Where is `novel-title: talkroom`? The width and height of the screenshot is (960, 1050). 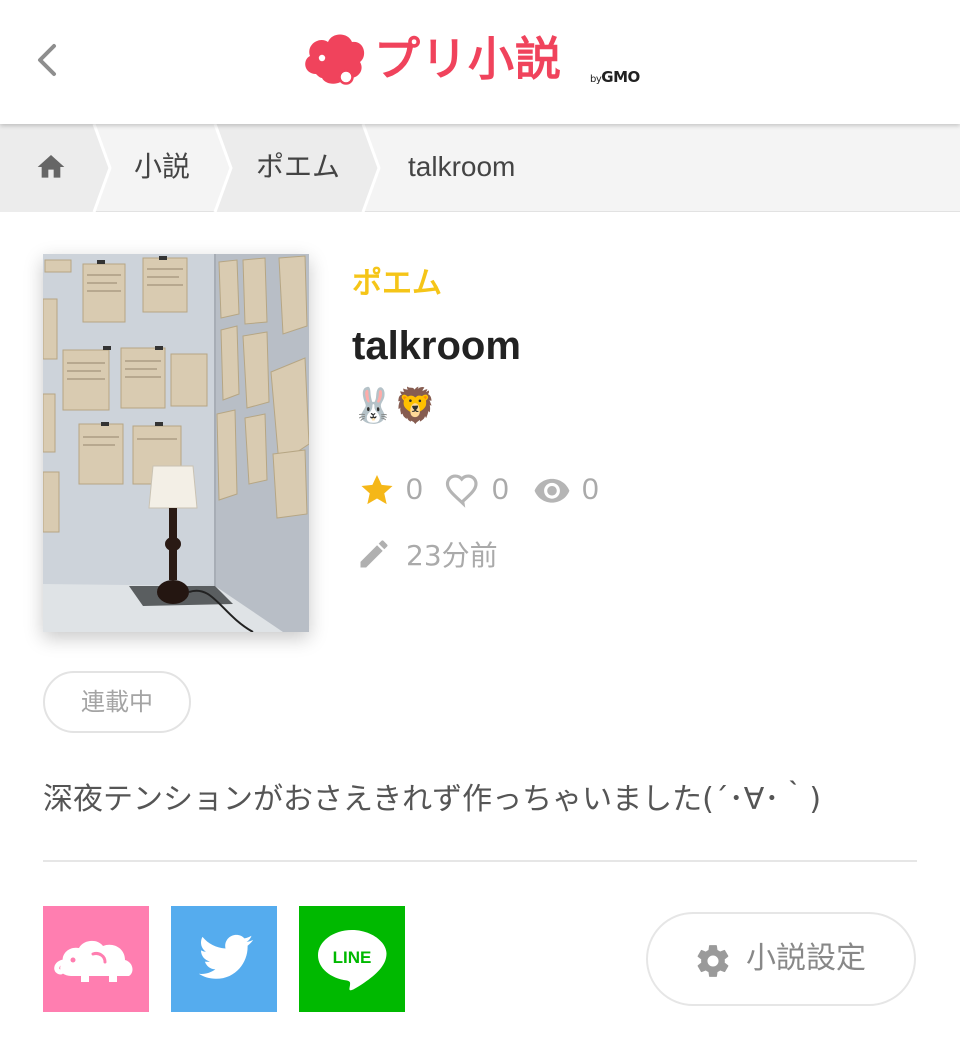 novel-title: talkroom is located at coordinates (436, 346).